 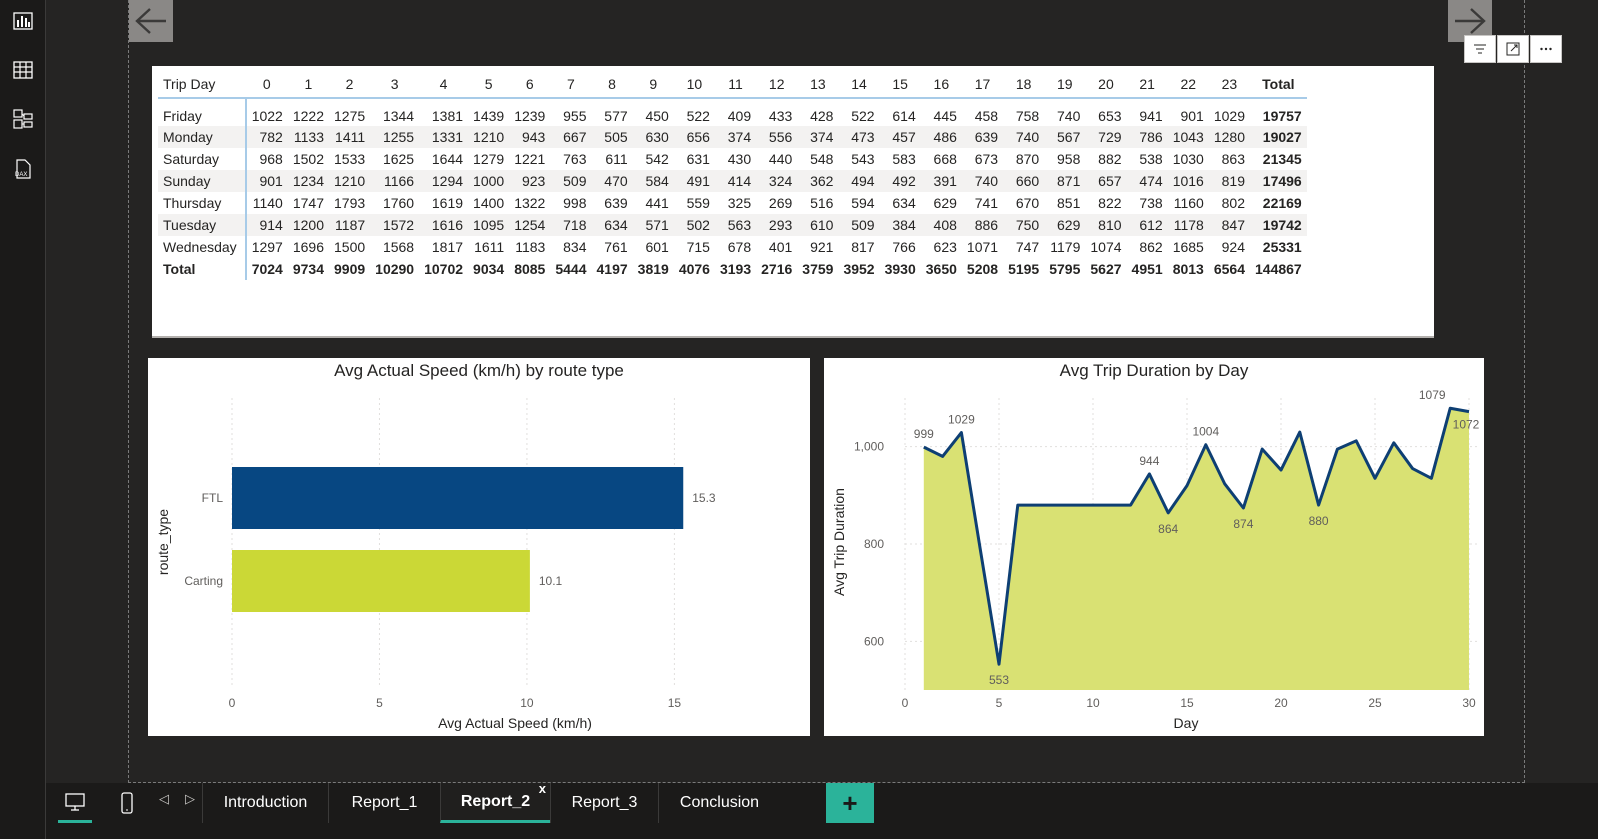 I want to click on matrix-cell: 623, so click(x=941, y=247).